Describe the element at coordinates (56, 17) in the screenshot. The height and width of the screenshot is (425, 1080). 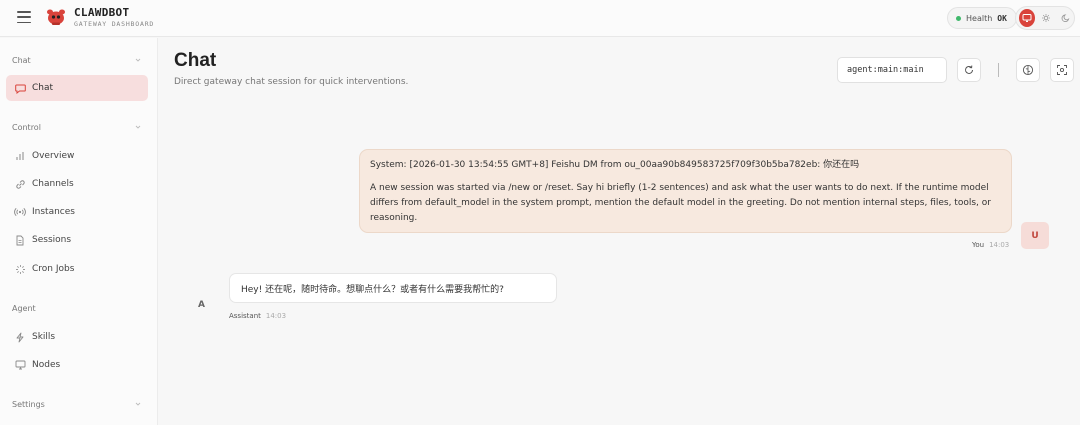
I see `logo-icon` at that location.